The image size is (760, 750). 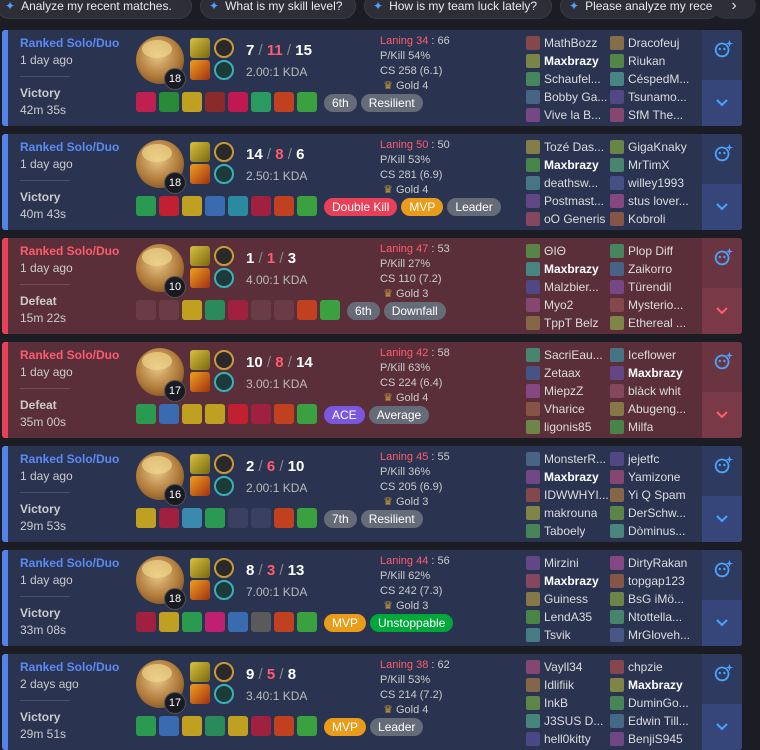 What do you see at coordinates (568, 563) in the screenshot?
I see `player-row: Mirzini` at bounding box center [568, 563].